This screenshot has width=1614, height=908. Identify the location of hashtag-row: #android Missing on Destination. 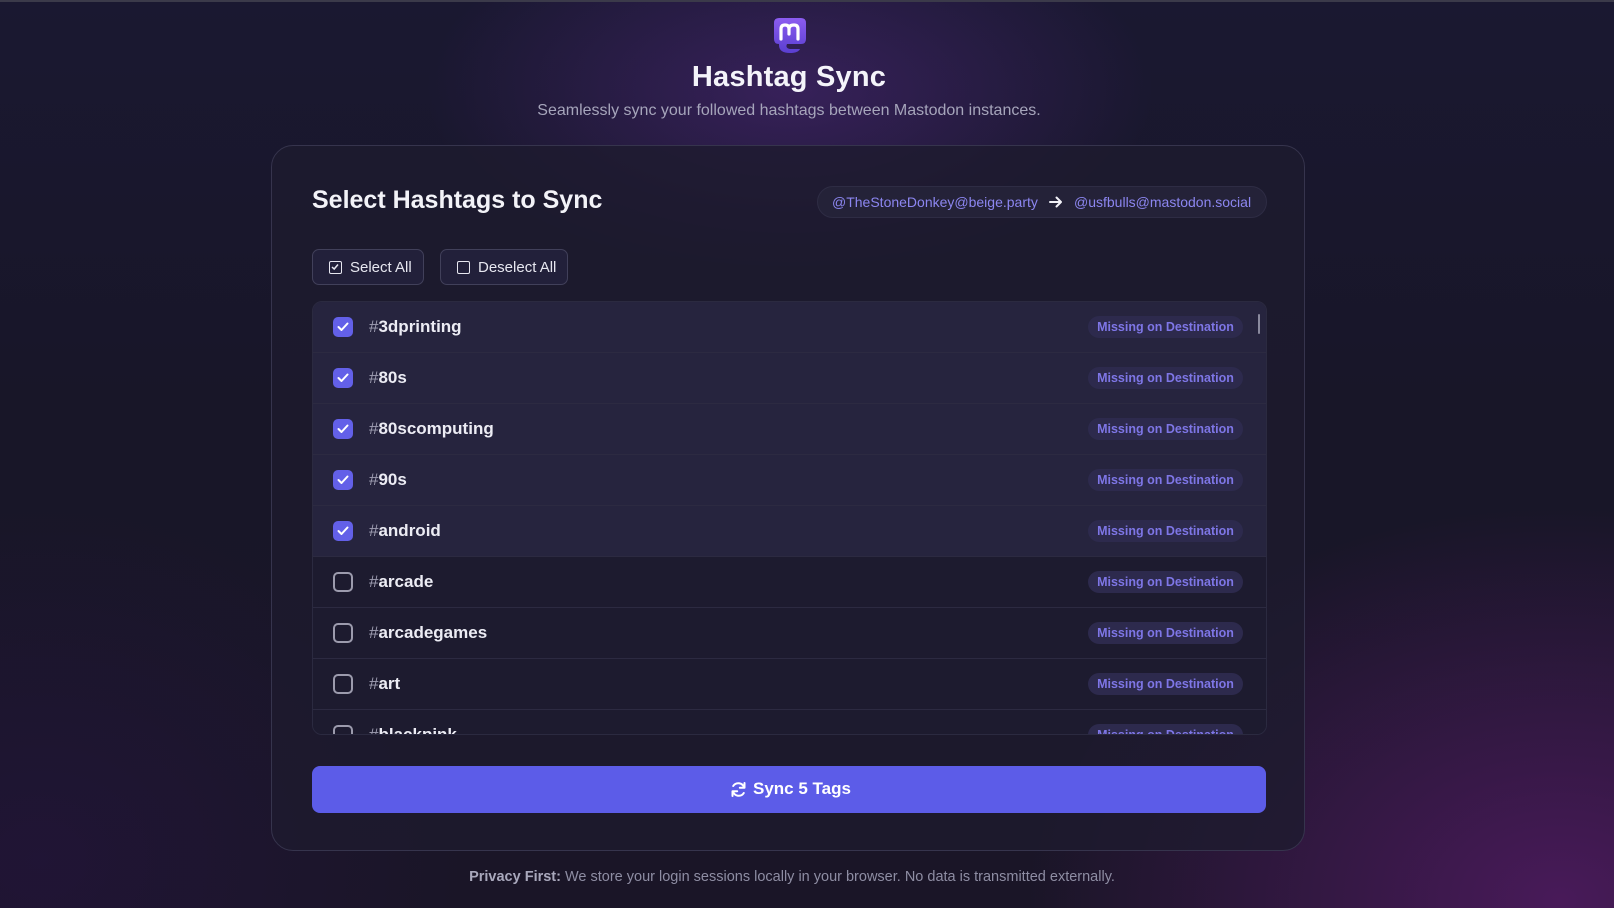
(789, 531).